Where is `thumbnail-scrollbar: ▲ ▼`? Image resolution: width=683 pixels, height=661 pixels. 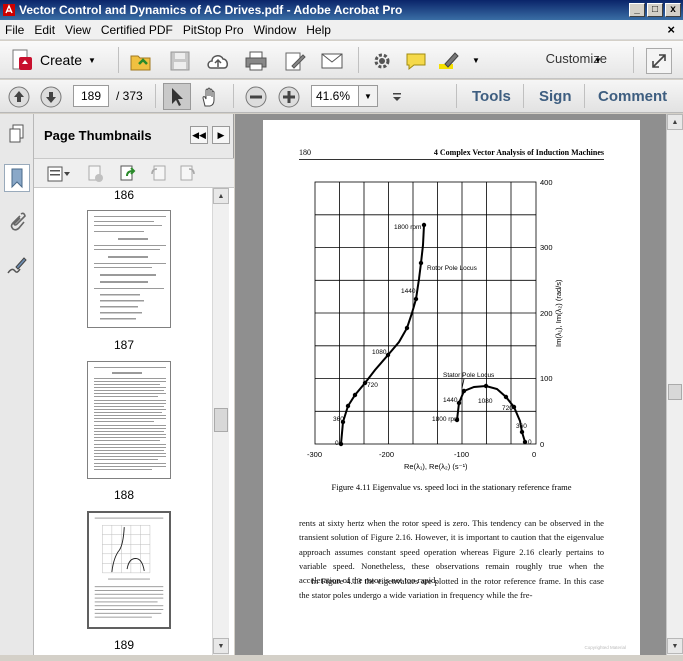
thumbnail-scrollbar: ▲ ▼ is located at coordinates (220, 421).